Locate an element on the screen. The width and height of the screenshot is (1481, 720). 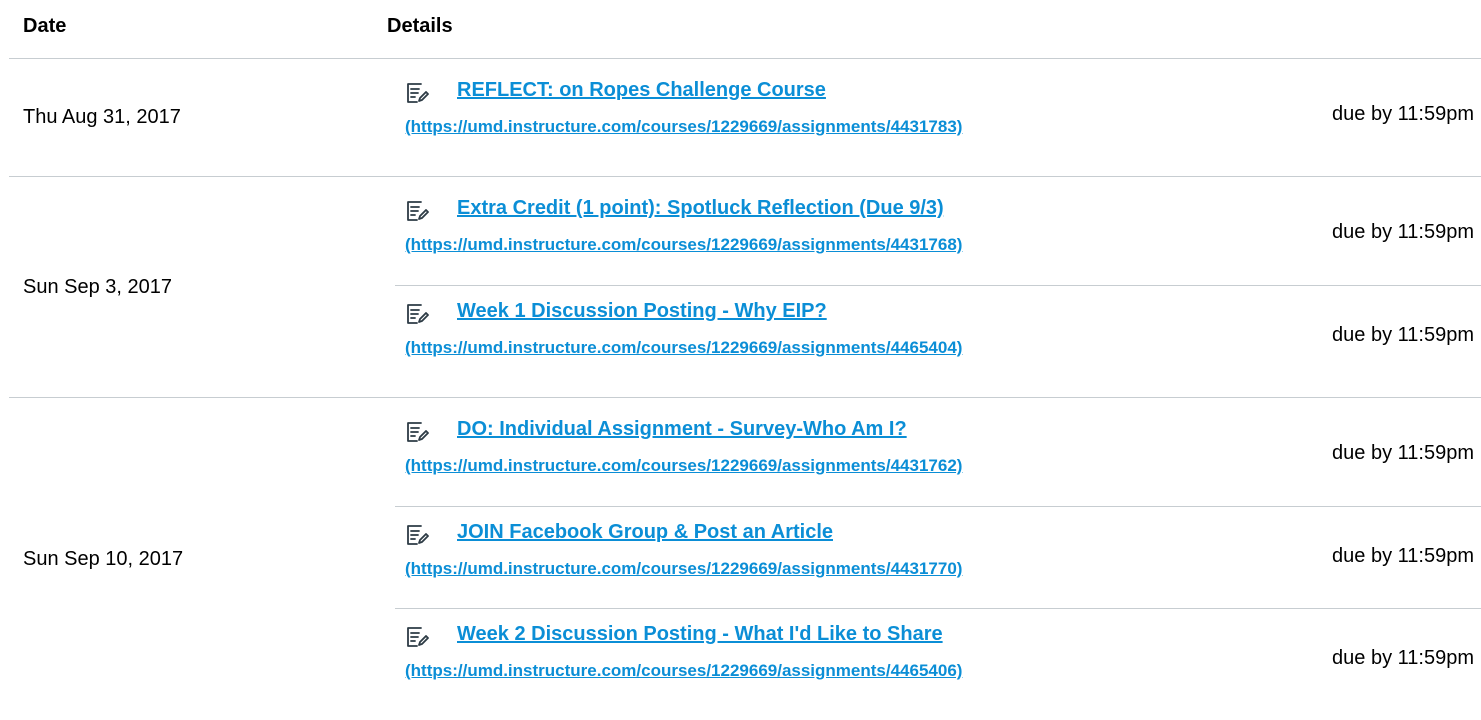
assignment-title-link: JOIN Facebook Group & Post an Article is located at coordinates (645, 532).